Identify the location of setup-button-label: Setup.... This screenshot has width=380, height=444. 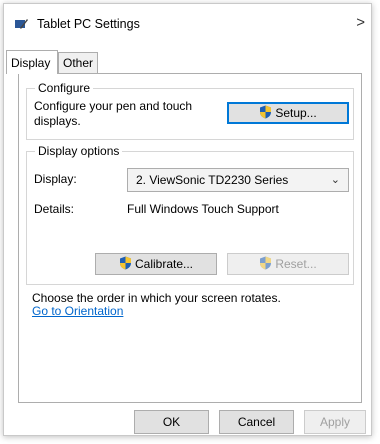
(296, 113).